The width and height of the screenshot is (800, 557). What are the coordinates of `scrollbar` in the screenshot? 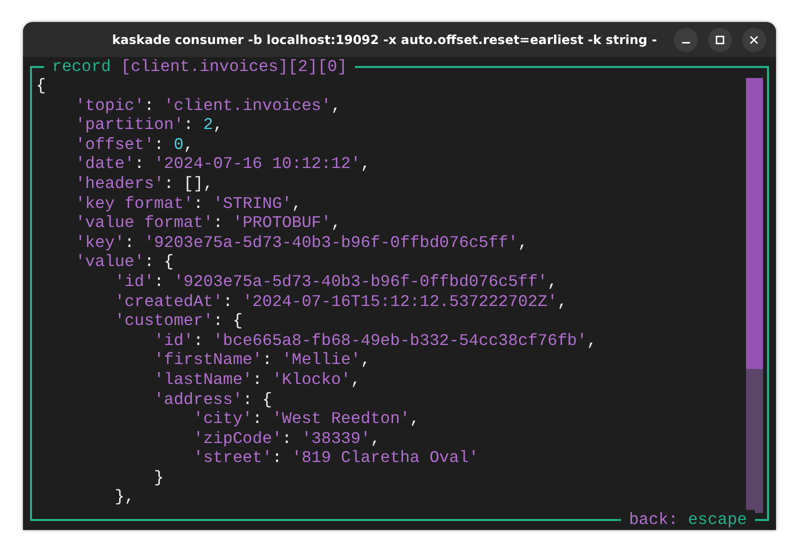 It's located at (754, 295).